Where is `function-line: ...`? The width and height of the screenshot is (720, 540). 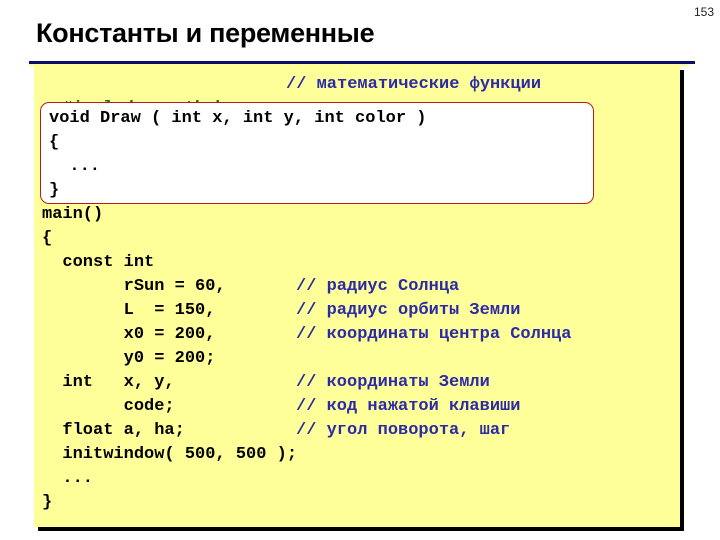
function-line: ... is located at coordinates (75, 166).